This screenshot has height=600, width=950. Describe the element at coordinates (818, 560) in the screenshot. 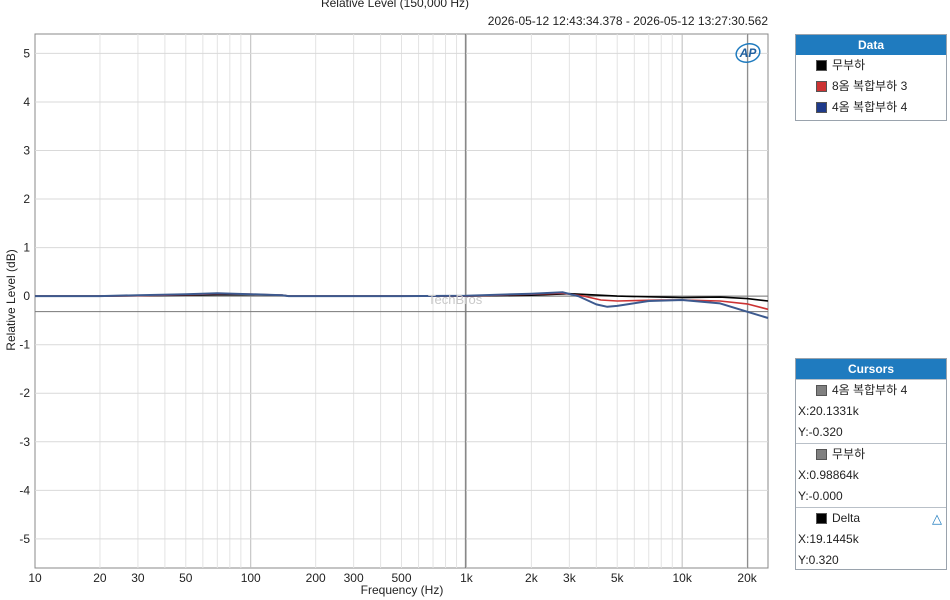

I see `delta-y: Y:0.320` at that location.